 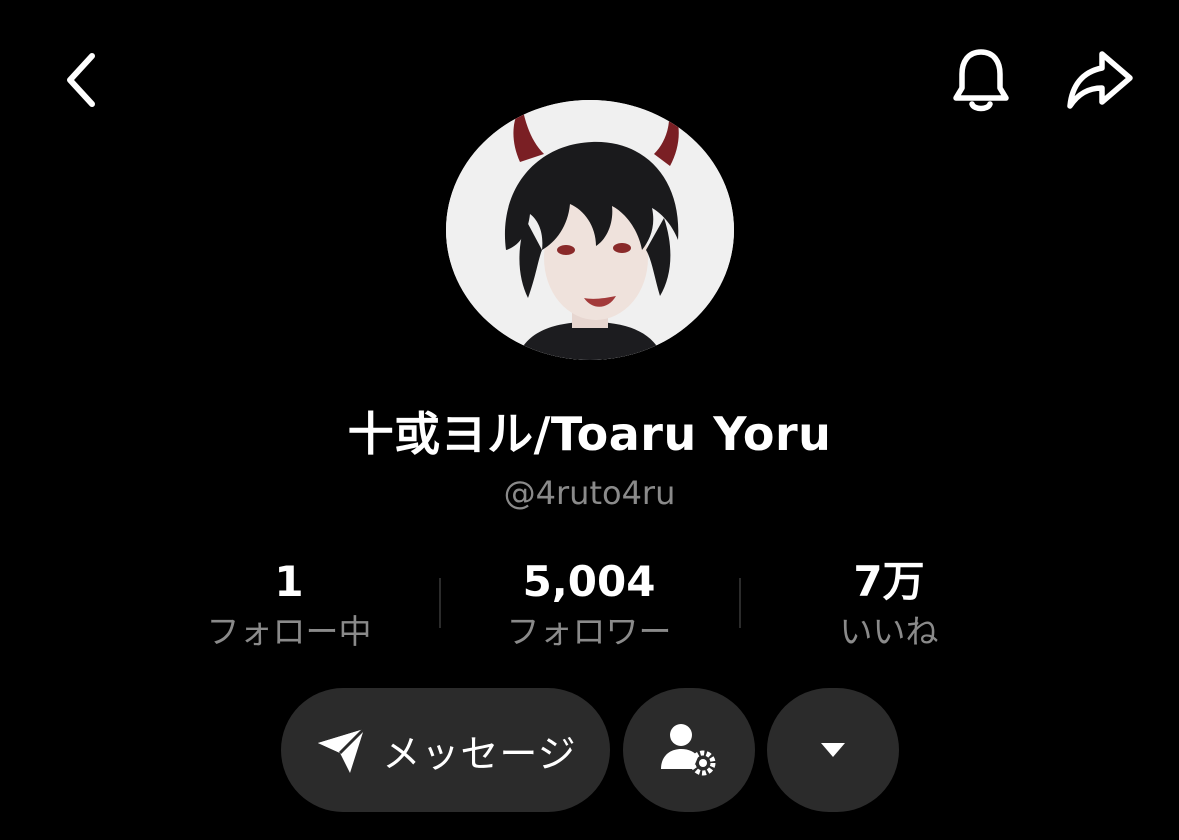 I want to click on following-stat: 1 フォロー中, so click(x=289, y=605).